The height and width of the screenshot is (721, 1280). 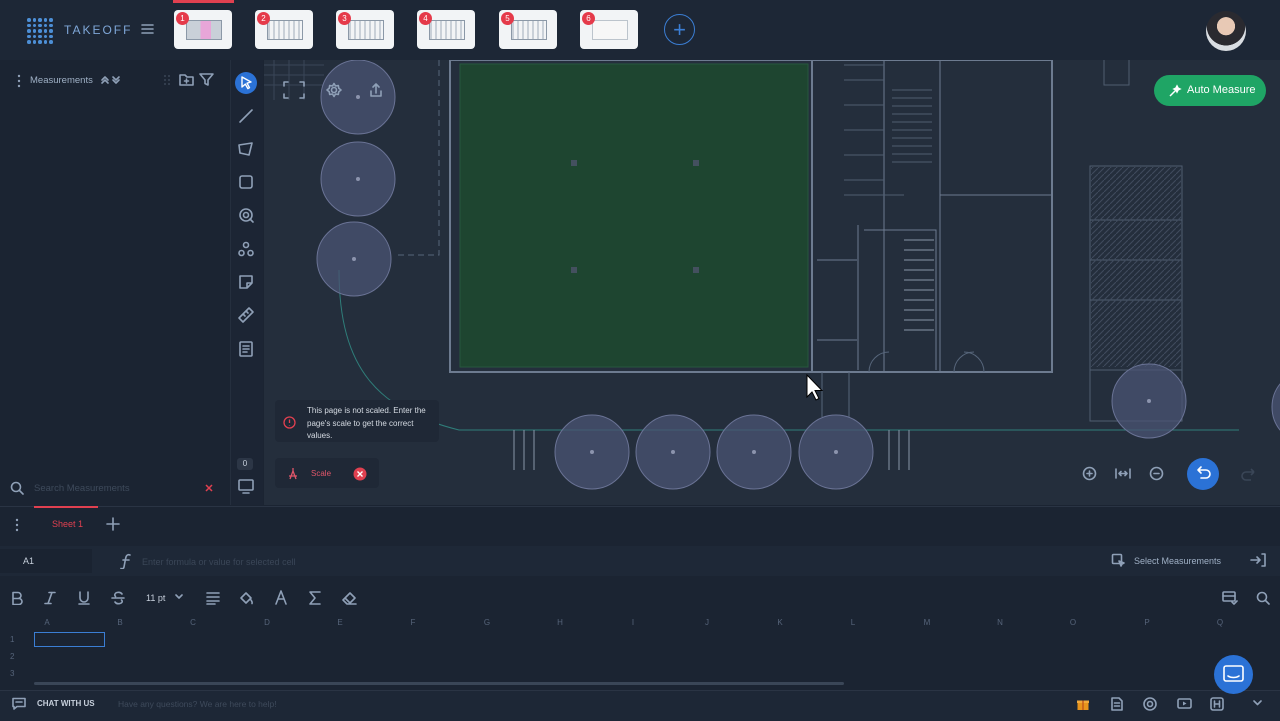 I want to click on select-measurements-button: Select Measurements, so click(x=1177, y=561).